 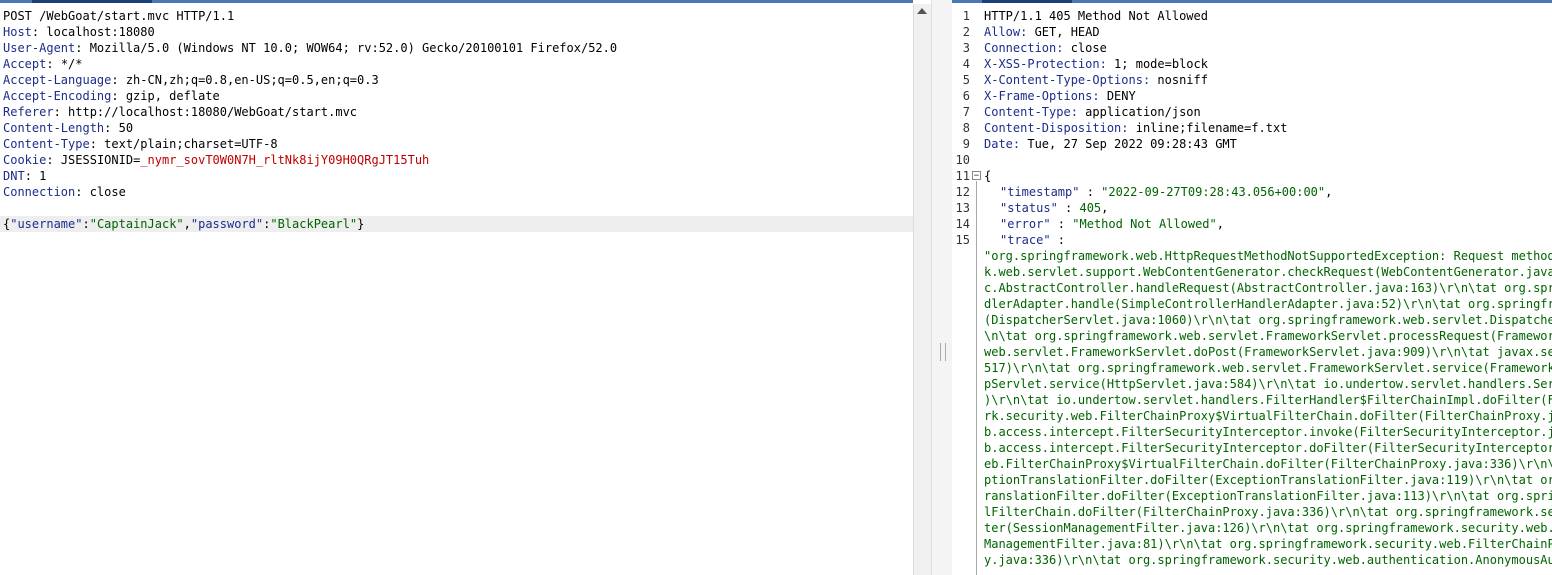 What do you see at coordinates (1096, 64) in the screenshot?
I see `response-header-line: X-XSS-Protection: 1; mode=block` at bounding box center [1096, 64].